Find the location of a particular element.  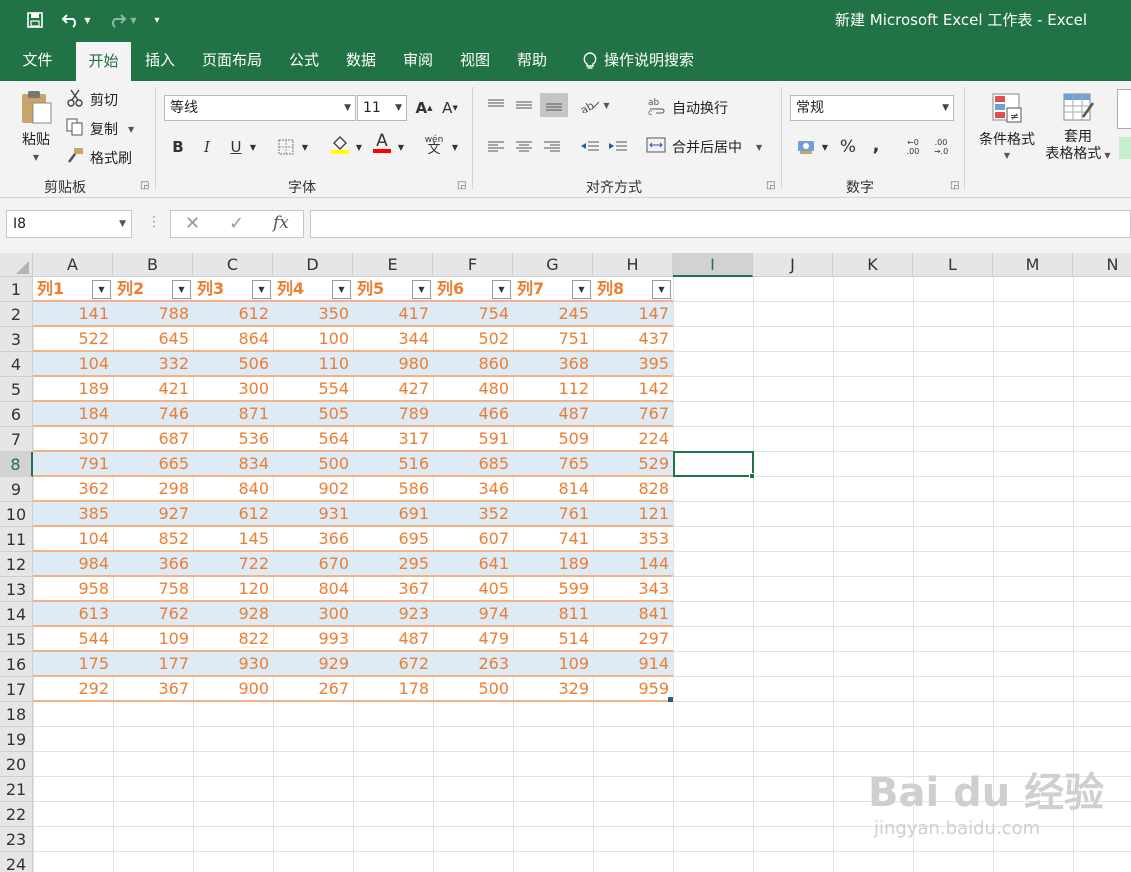

active-cell-border is located at coordinates (713, 464).